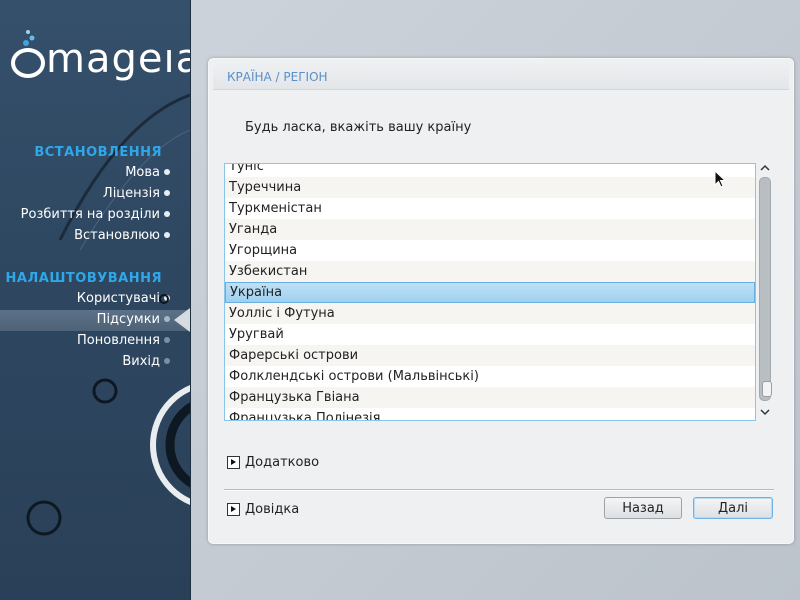 The width and height of the screenshot is (800, 600). I want to click on next-button: Далі, so click(733, 508).